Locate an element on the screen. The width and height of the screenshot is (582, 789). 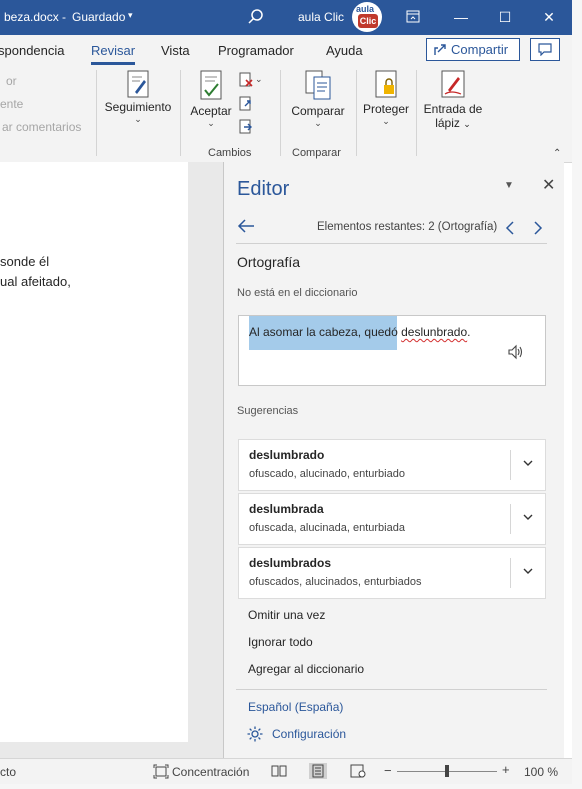
ribbon-display-icon is located at coordinates (413, 17).